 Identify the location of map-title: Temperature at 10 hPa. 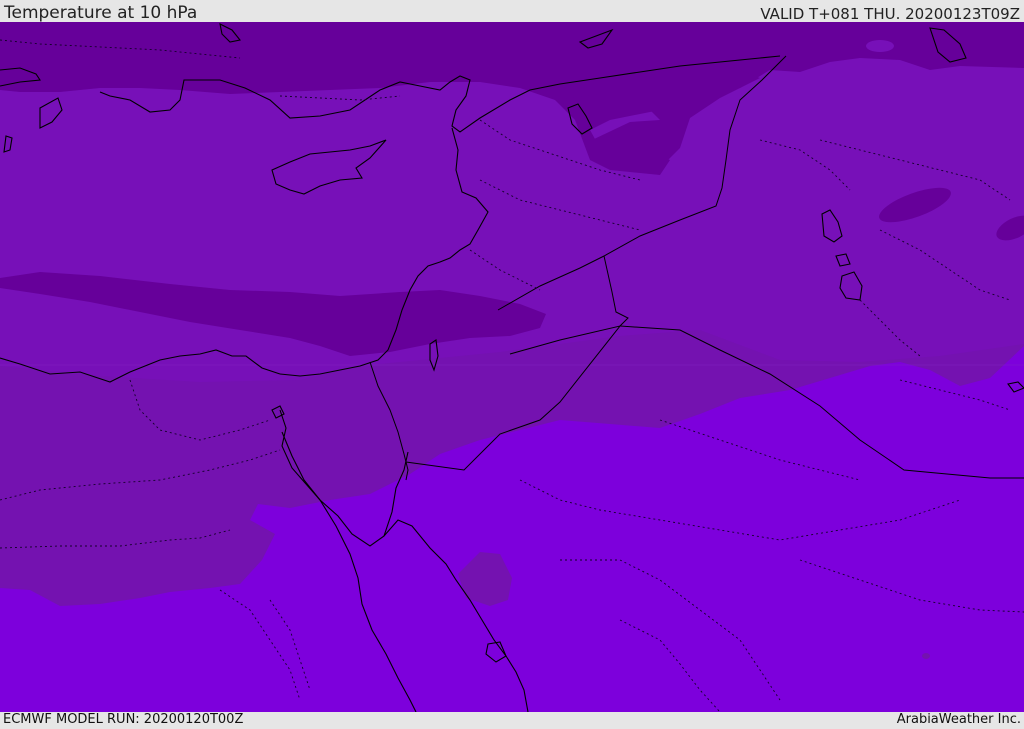
(101, 13).